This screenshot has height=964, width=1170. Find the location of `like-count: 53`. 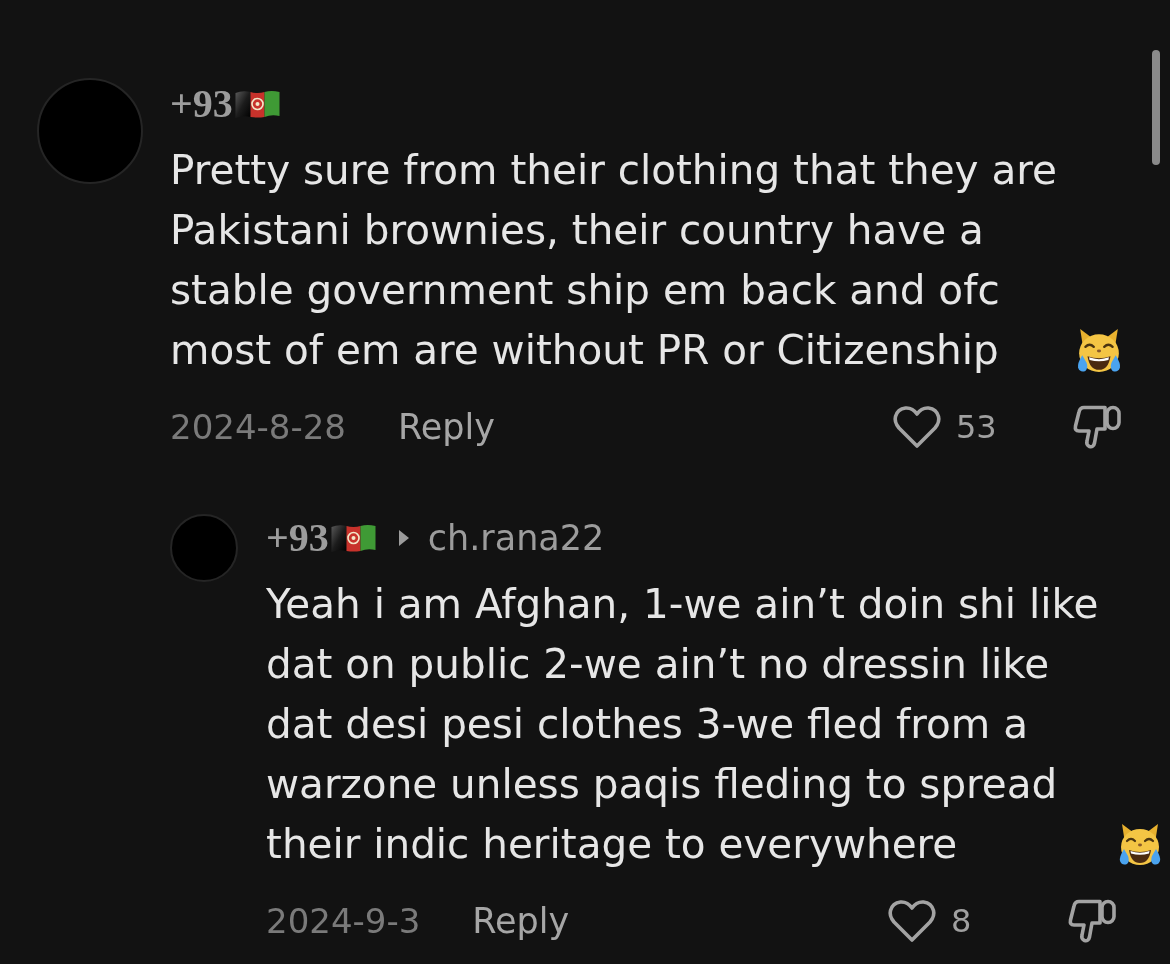

like-count: 53 is located at coordinates (976, 427).